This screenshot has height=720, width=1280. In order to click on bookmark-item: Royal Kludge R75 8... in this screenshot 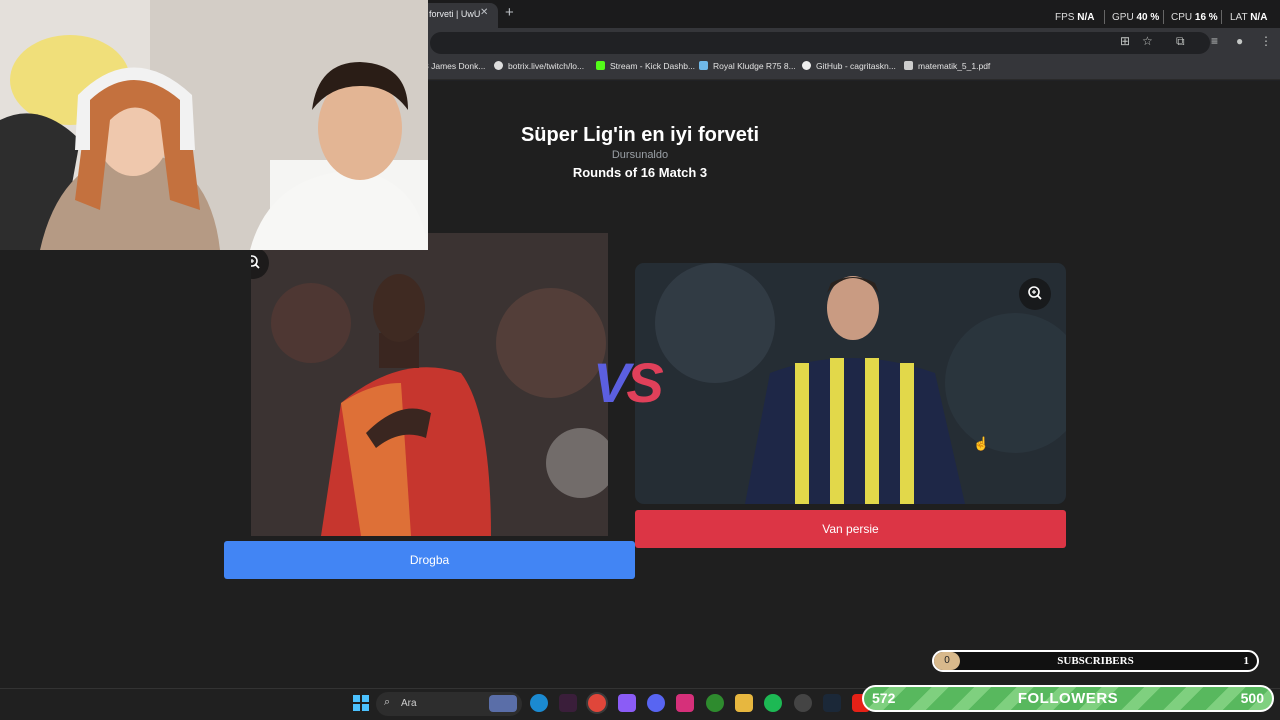, I will do `click(747, 66)`.